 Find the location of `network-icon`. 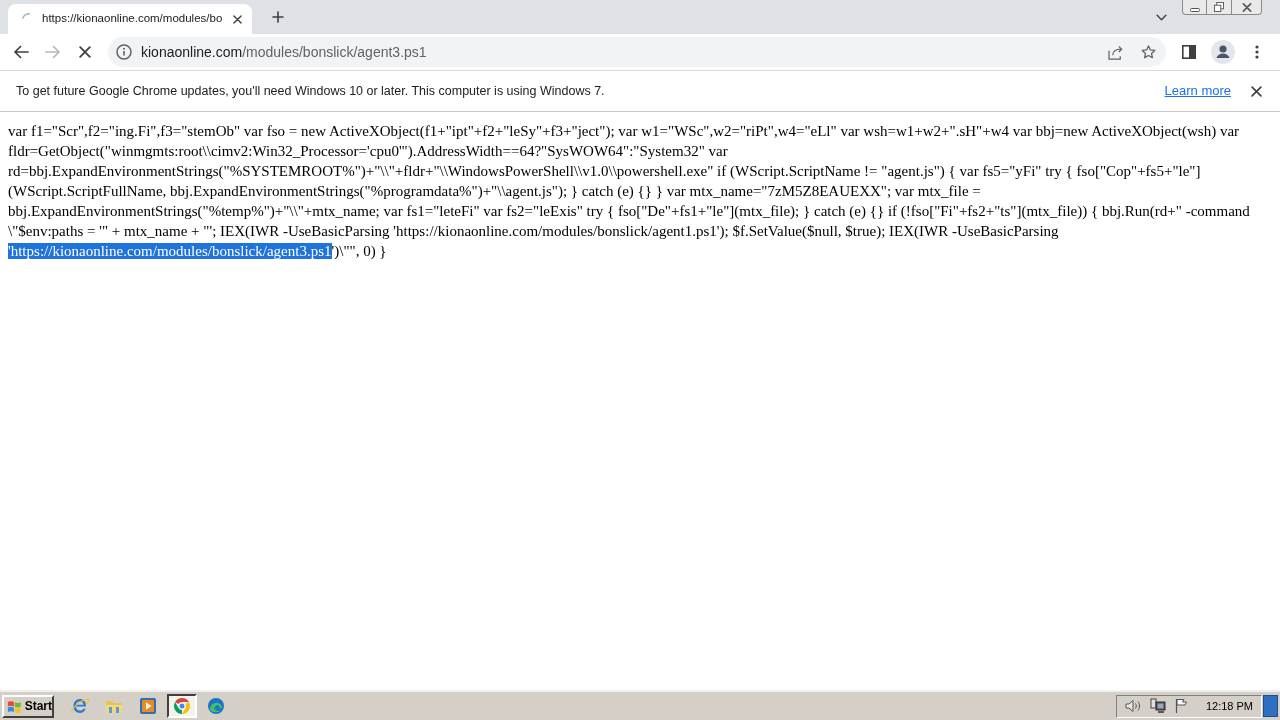

network-icon is located at coordinates (1157, 706).